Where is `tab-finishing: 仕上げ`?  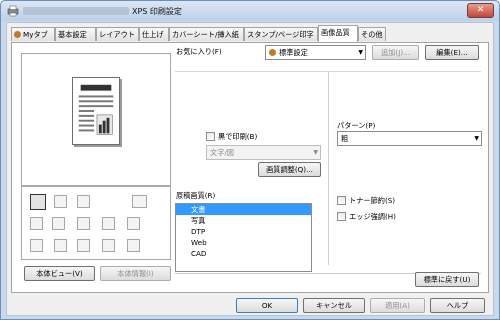
tab-finishing: 仕上げ is located at coordinates (154, 34).